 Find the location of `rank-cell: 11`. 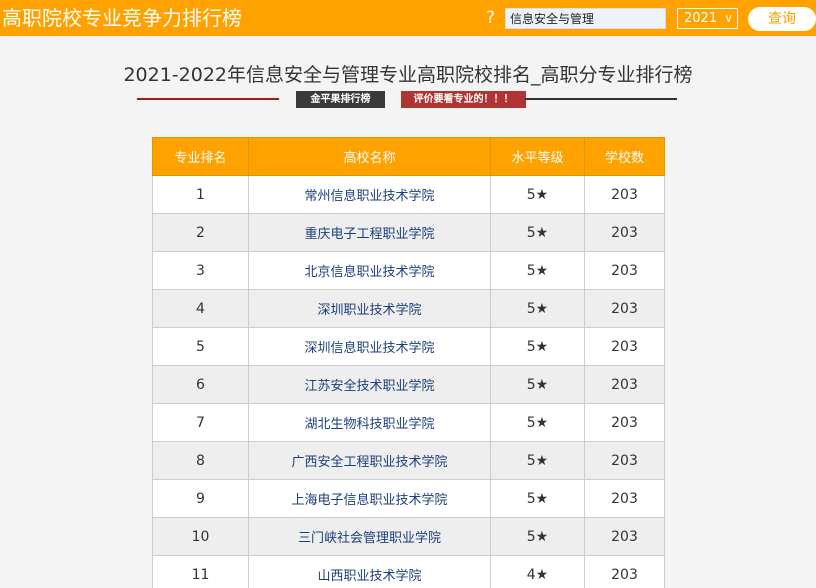

rank-cell: 11 is located at coordinates (200, 571).